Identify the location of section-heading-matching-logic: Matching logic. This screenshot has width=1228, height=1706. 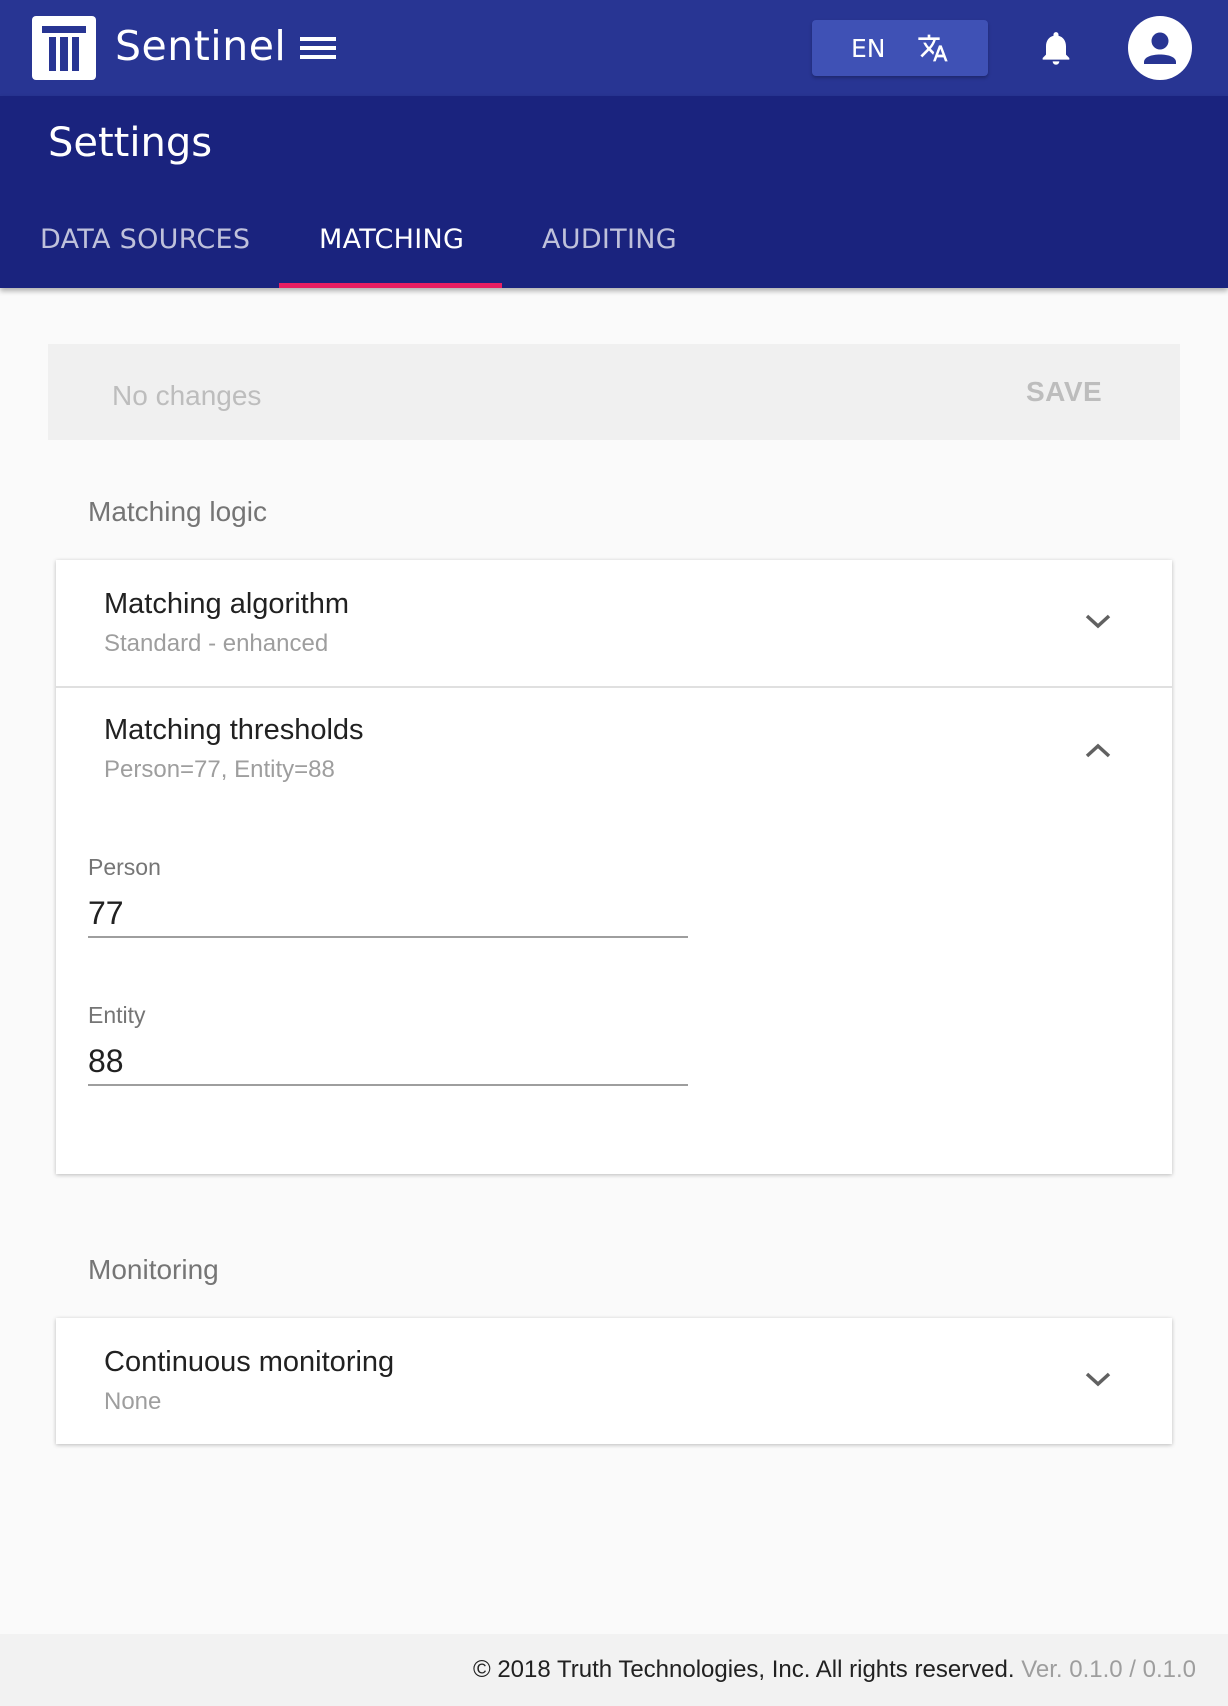
(177, 511).